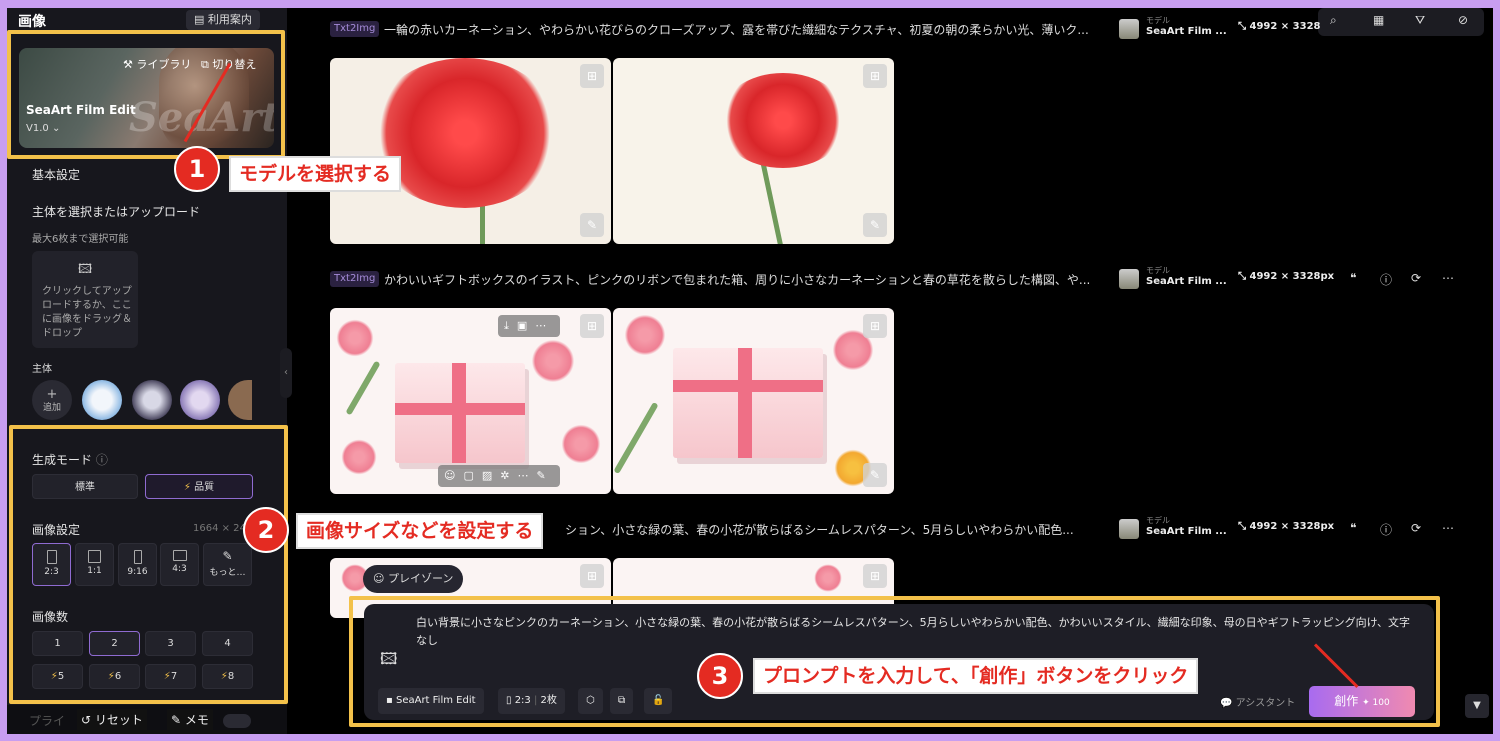  I want to click on sidebar-footer: プライ ↺ リセット ✎ メモ, so click(147, 719).